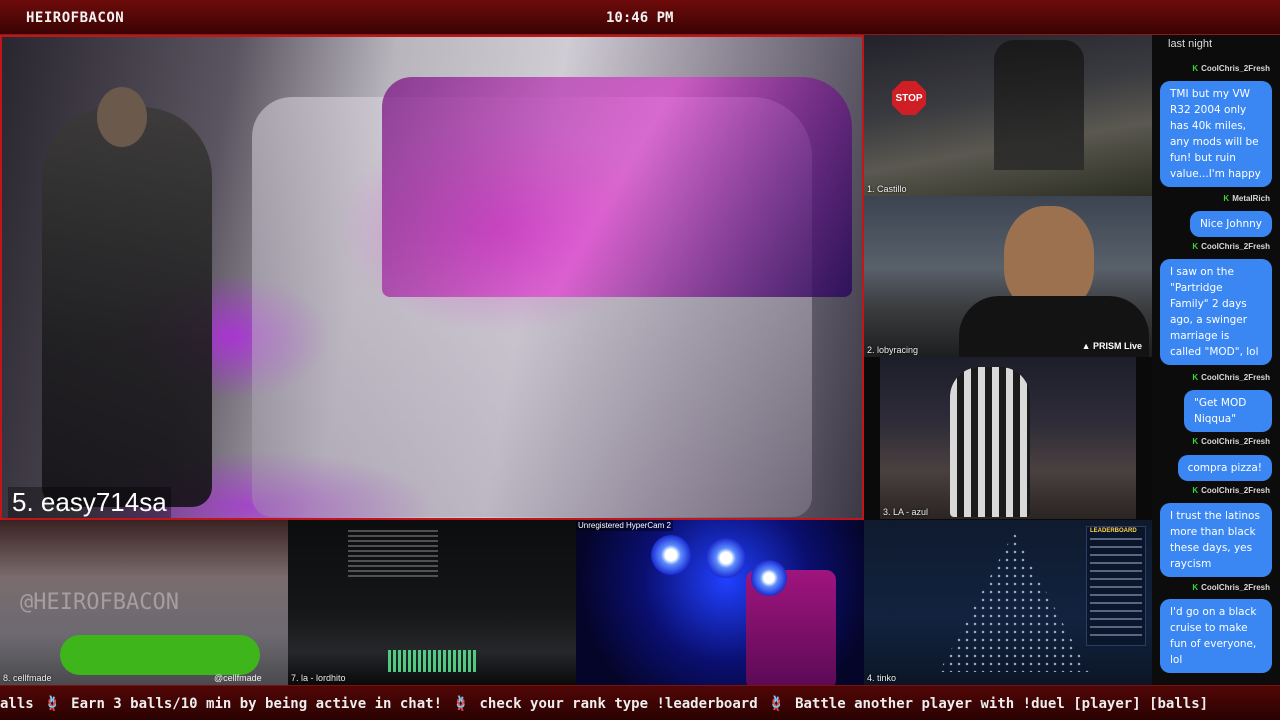  What do you see at coordinates (122, 117) in the screenshot?
I see `person-head` at bounding box center [122, 117].